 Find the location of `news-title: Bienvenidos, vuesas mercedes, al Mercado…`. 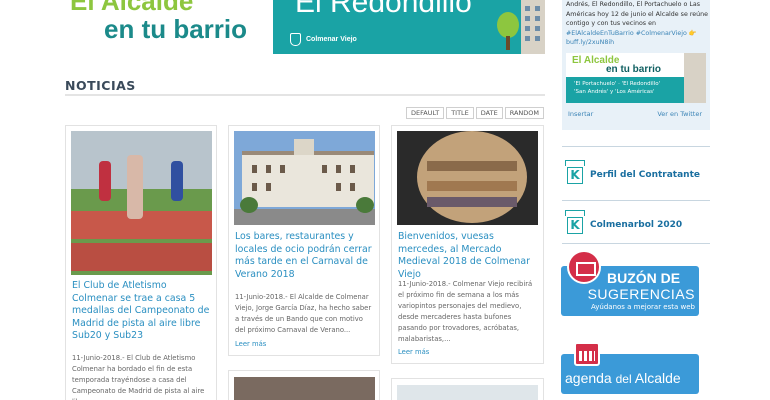

news-title: Bienvenidos, vuesas mercedes, al Mercado… is located at coordinates (469, 256).